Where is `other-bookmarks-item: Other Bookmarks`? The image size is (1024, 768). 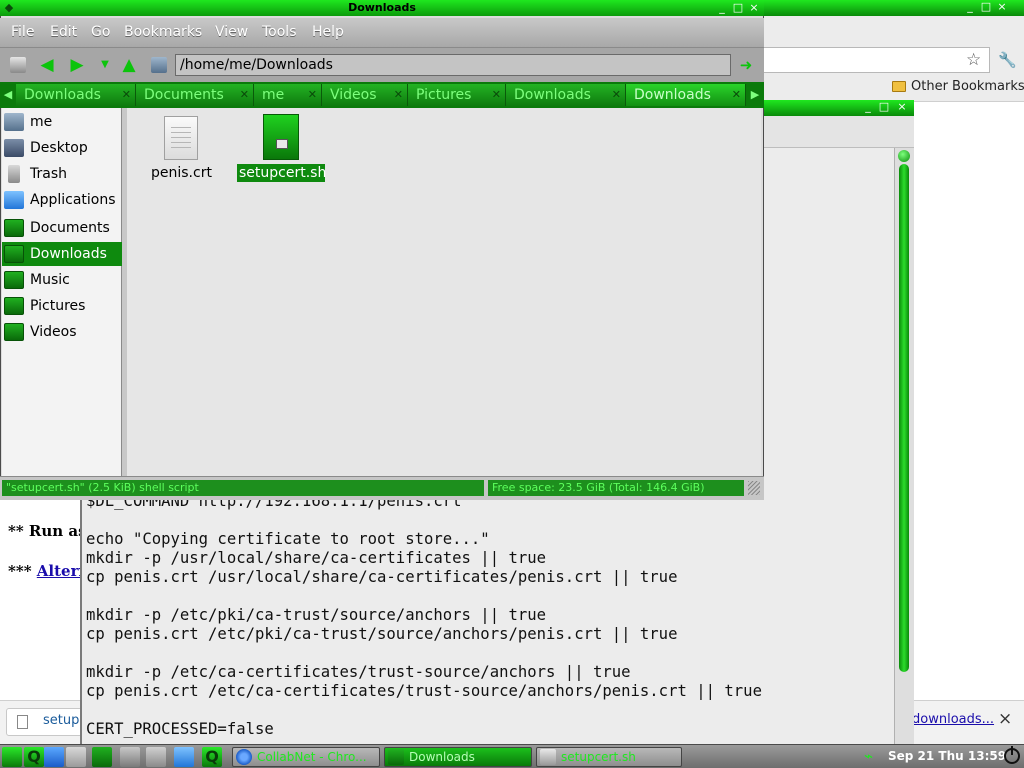
other-bookmarks-item: Other Bookmarks is located at coordinates (958, 86).